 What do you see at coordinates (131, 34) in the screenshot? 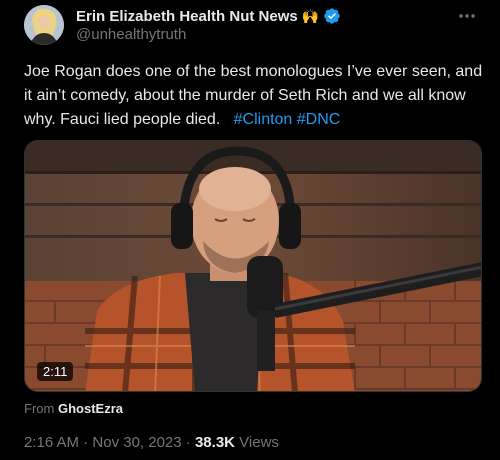
I see `author-handle: @unhealthytruth` at bounding box center [131, 34].